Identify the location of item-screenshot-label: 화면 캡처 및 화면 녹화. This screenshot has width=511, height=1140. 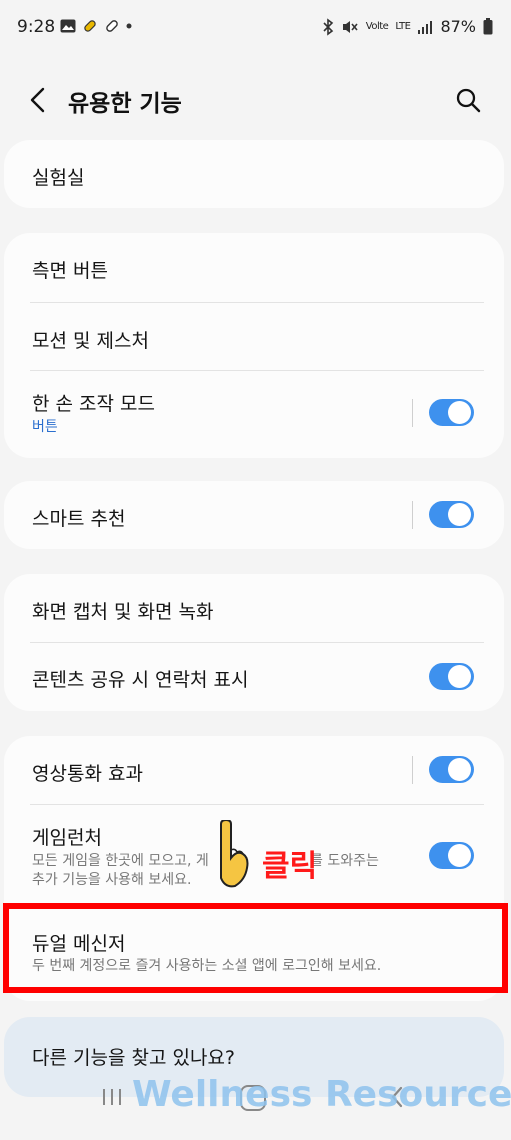
(123, 612).